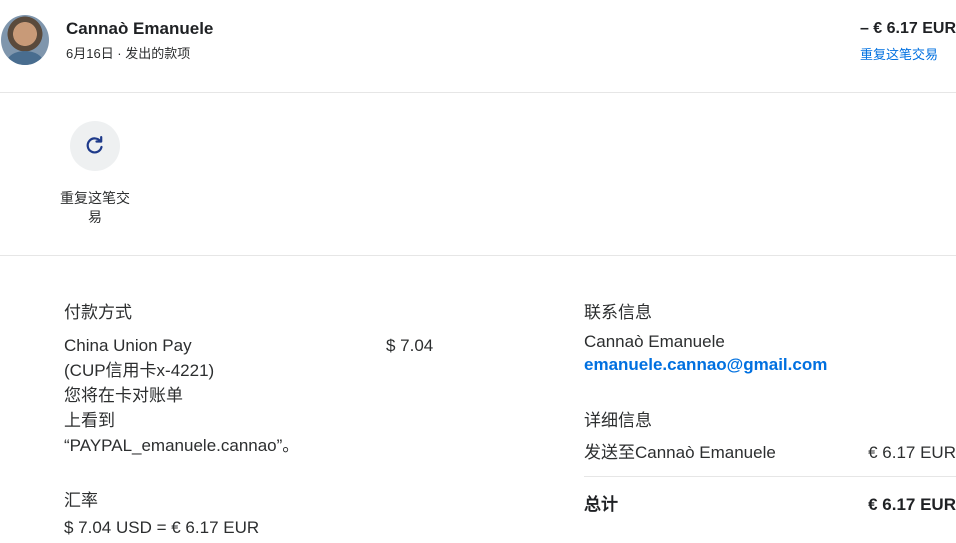  I want to click on avatar, so click(25, 40).